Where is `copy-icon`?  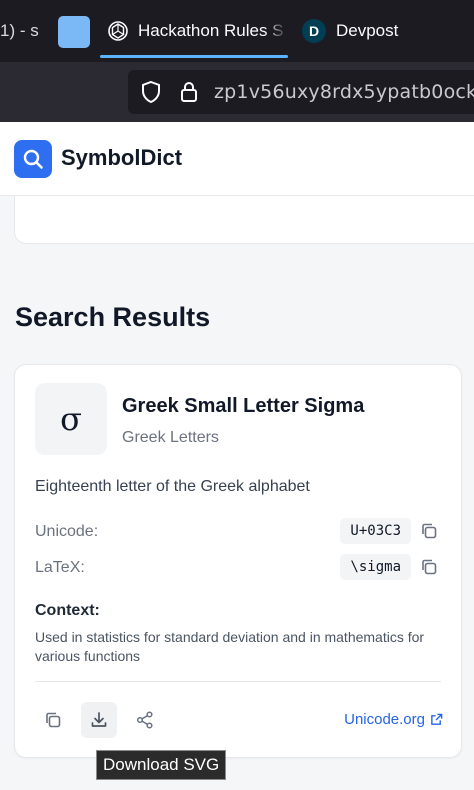
copy-icon is located at coordinates (53, 720).